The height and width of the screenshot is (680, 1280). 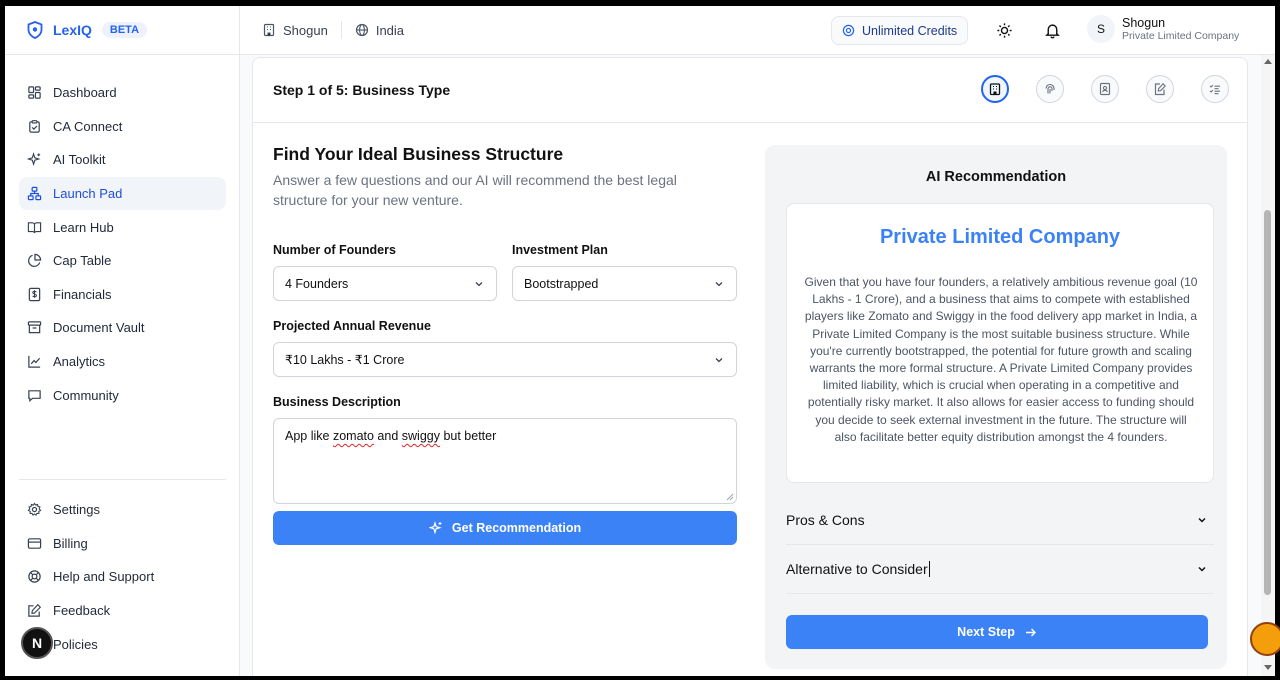 I want to click on sidebar-item-ai-toolkit: AI Toolkit, so click(x=122, y=160).